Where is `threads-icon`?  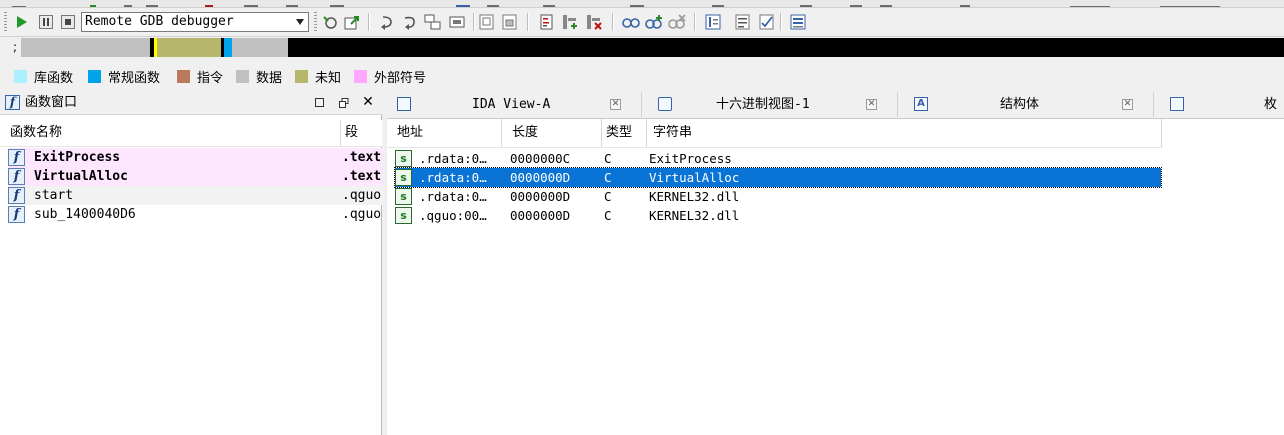 threads-icon is located at coordinates (743, 22).